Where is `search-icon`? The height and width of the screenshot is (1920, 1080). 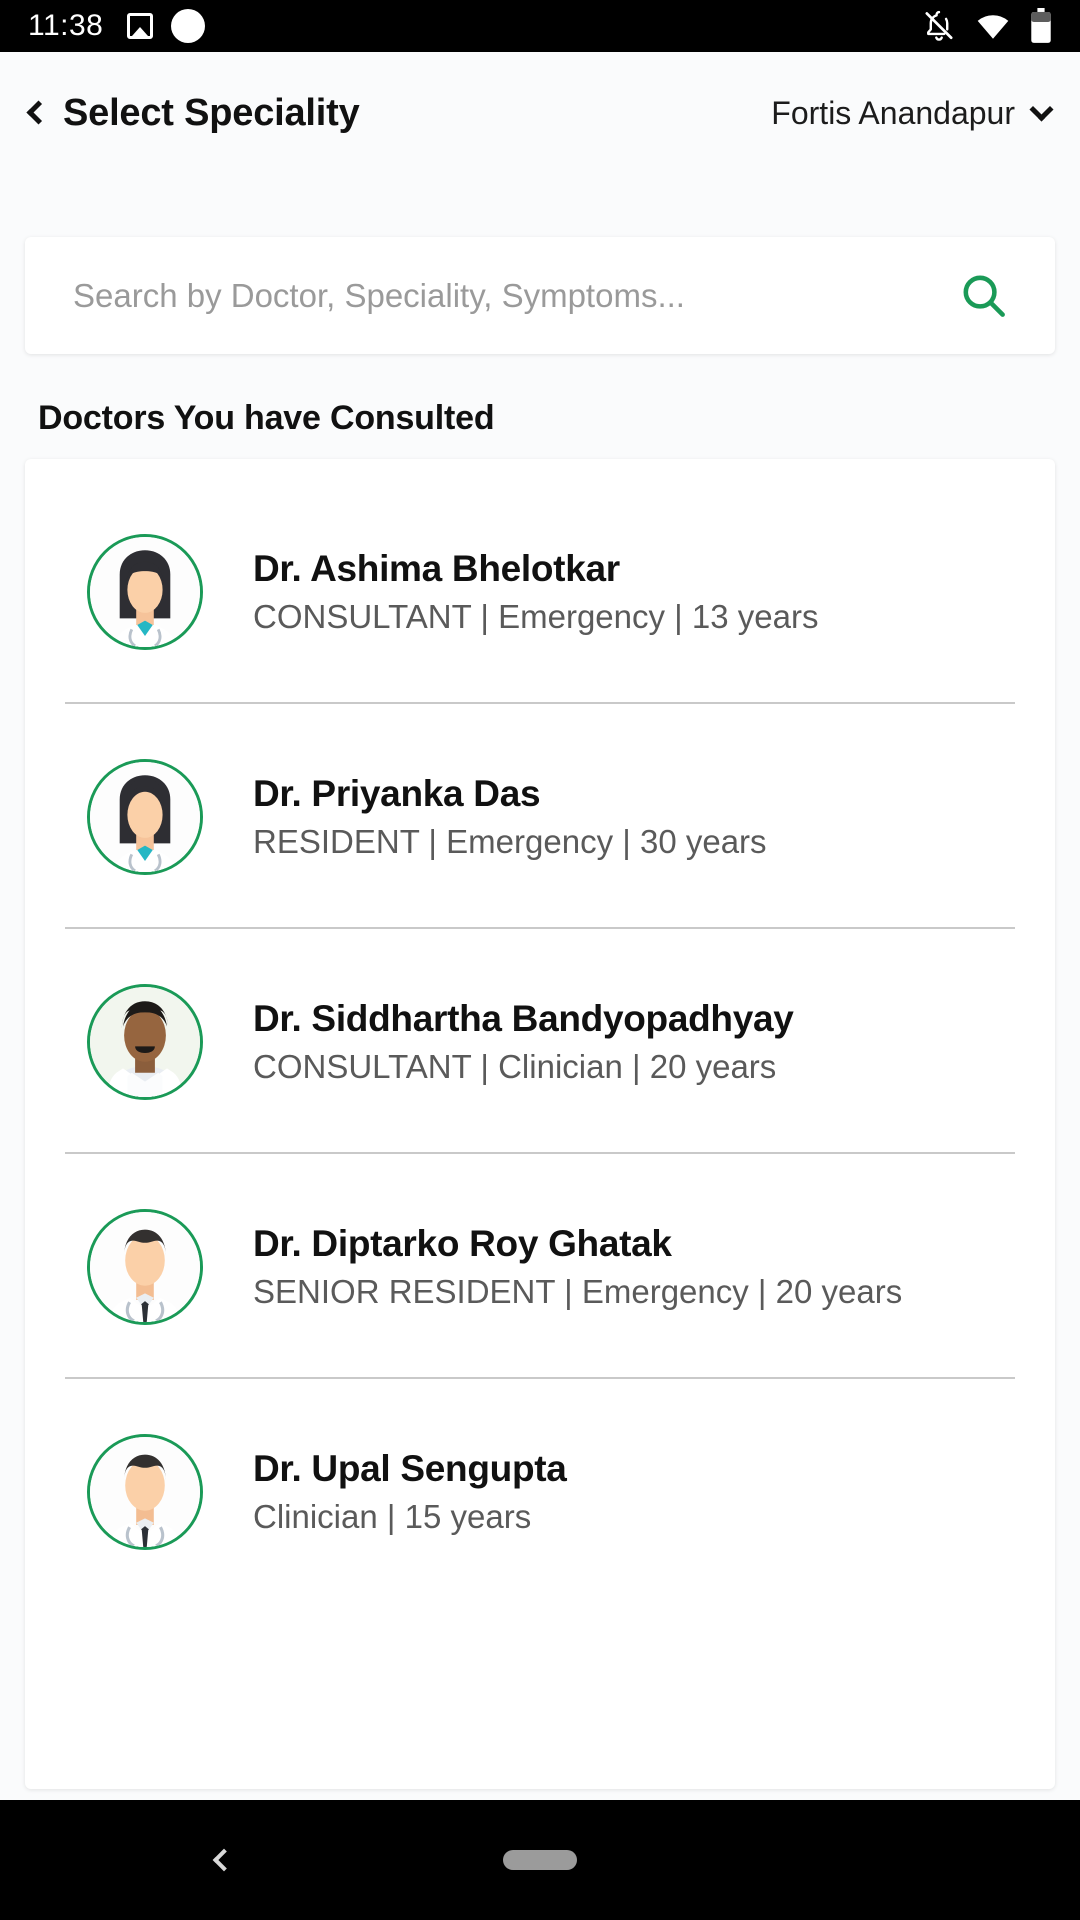
search-icon is located at coordinates (984, 296).